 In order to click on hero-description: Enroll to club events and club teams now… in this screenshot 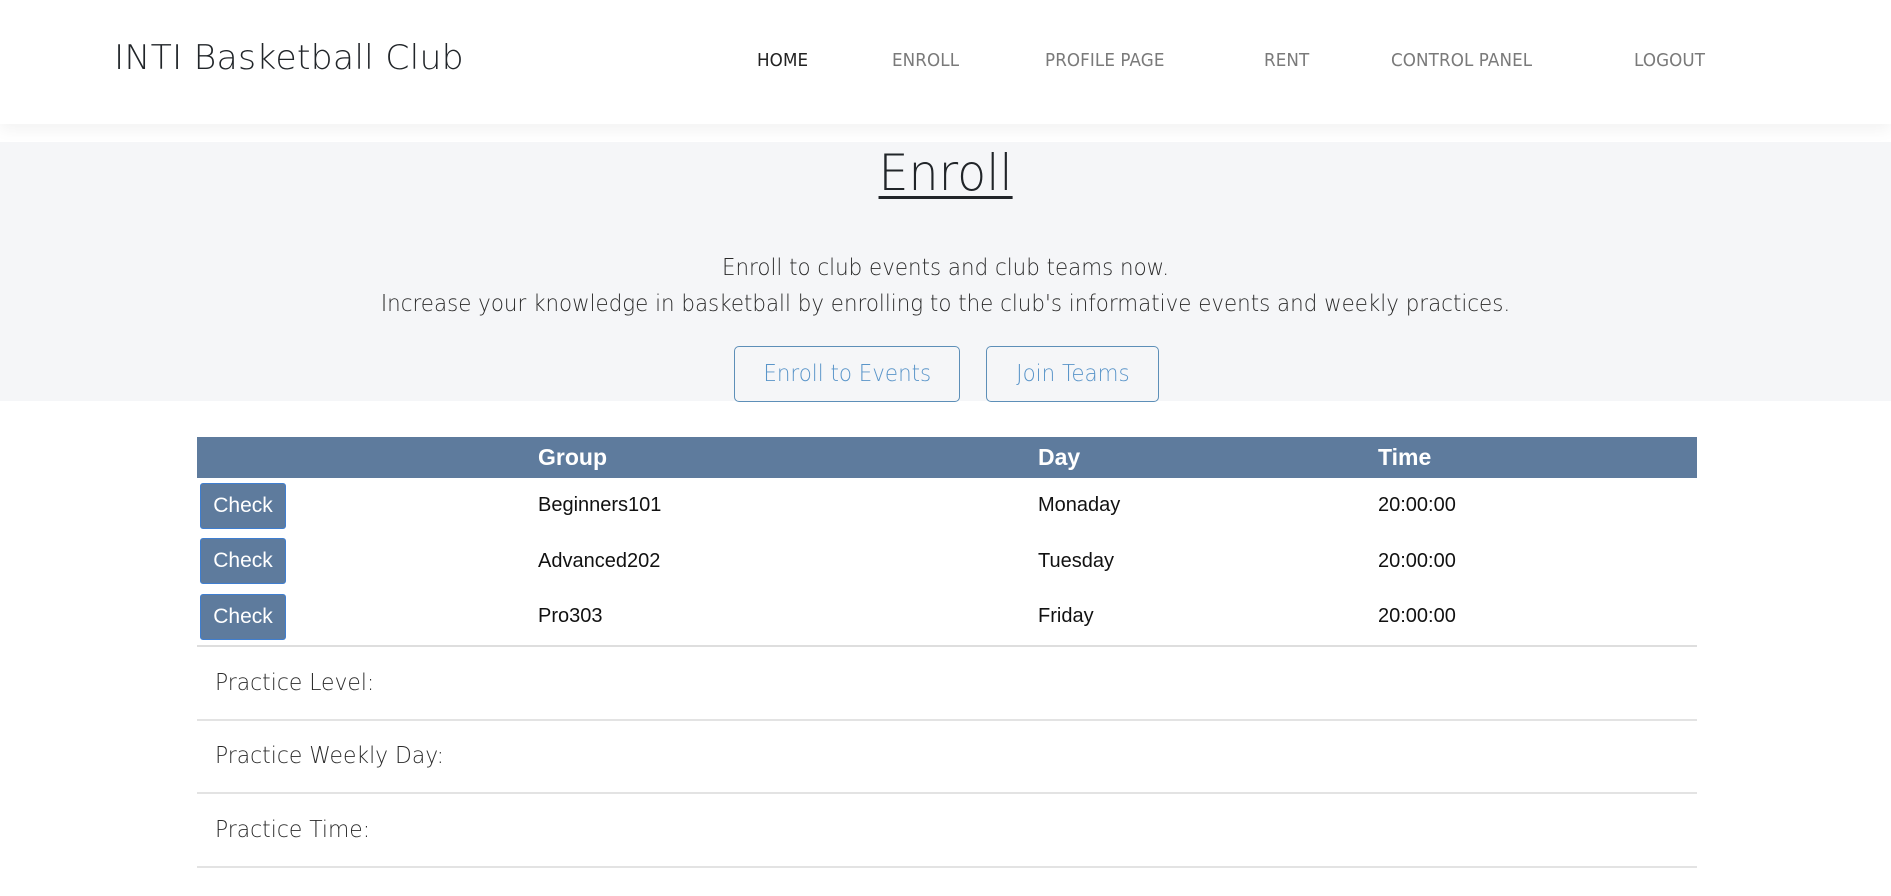, I will do `click(945, 286)`.